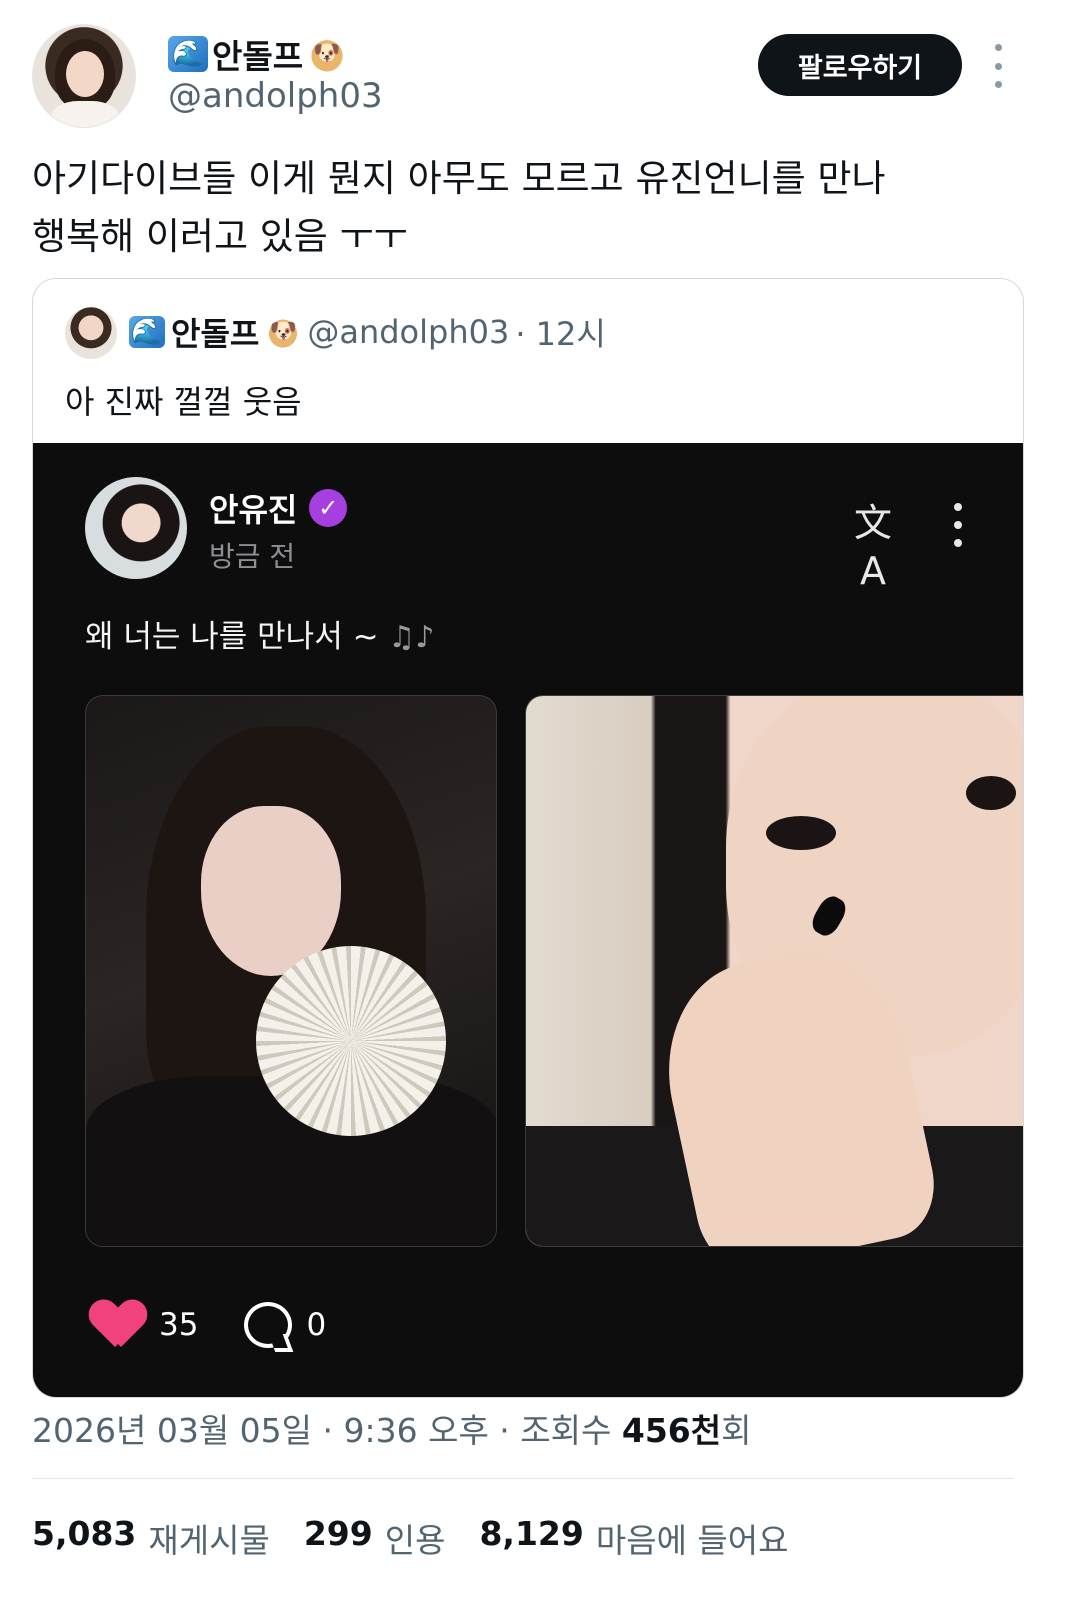 This screenshot has width=1080, height=1622. I want to click on retweets-label: 재게시물, so click(209, 1540).